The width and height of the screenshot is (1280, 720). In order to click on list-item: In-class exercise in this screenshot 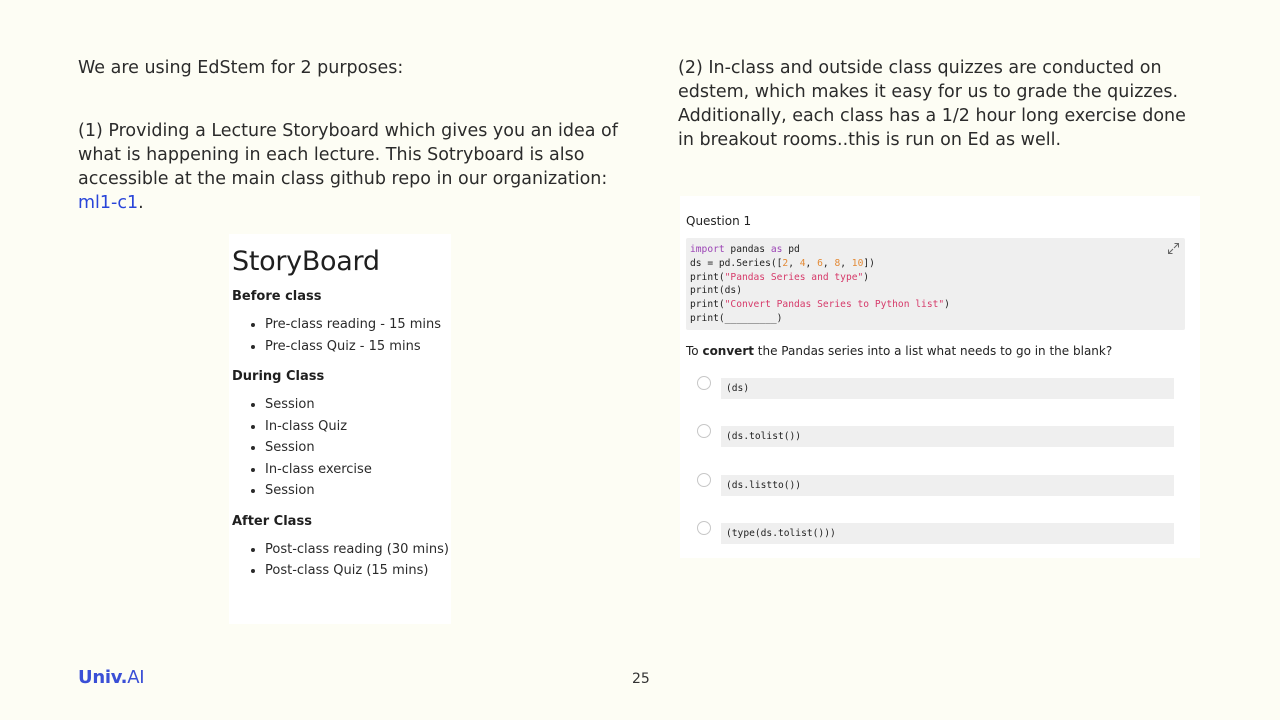, I will do `click(358, 470)`.